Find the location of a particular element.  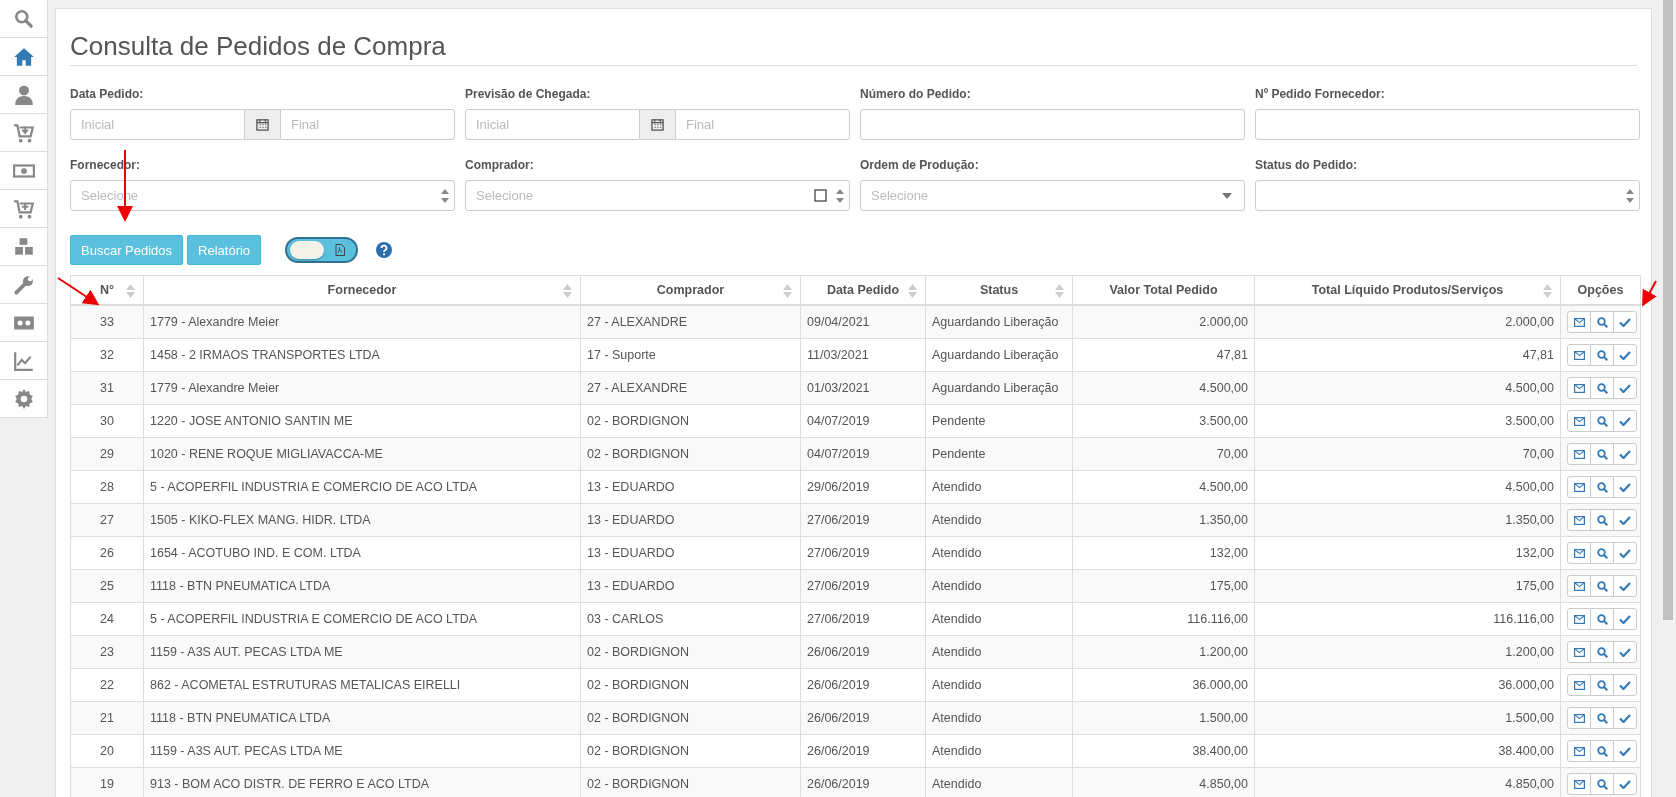

table-cell: 132,00 is located at coordinates (1163, 553).